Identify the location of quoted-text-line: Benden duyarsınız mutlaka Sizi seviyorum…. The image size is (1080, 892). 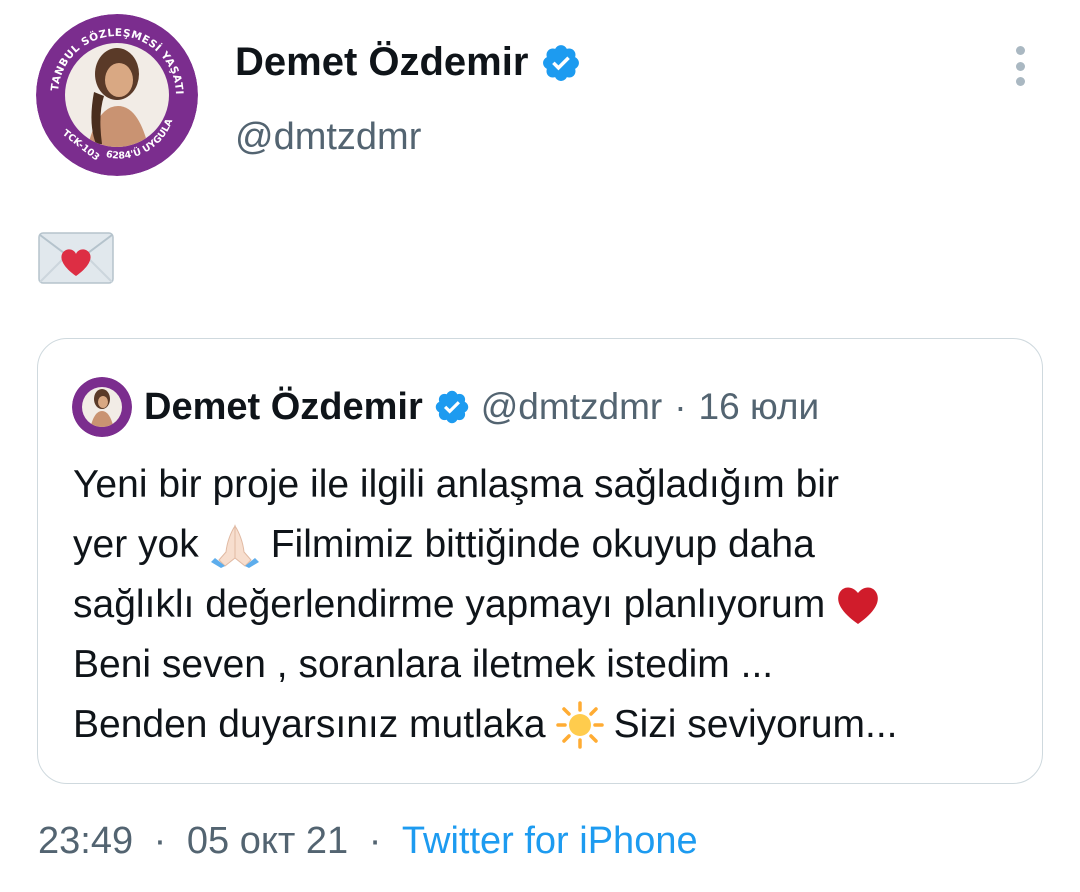
(553, 725).